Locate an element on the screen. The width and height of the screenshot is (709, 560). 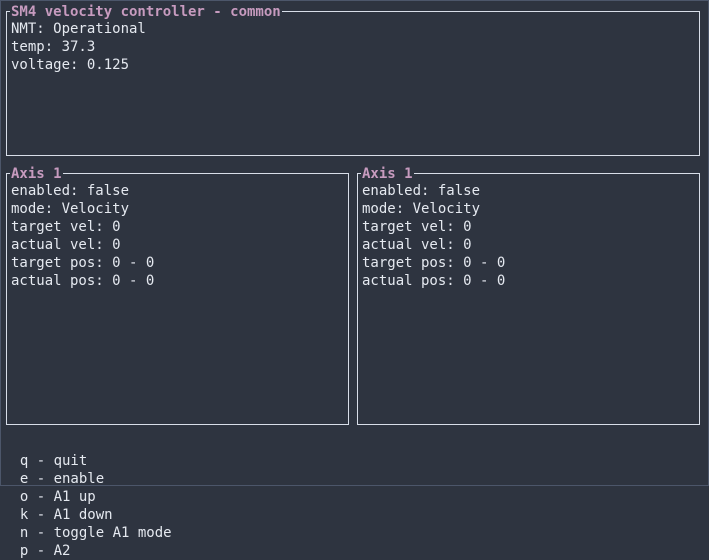
a2-keybinding: p - A2 is located at coordinates (45, 551).